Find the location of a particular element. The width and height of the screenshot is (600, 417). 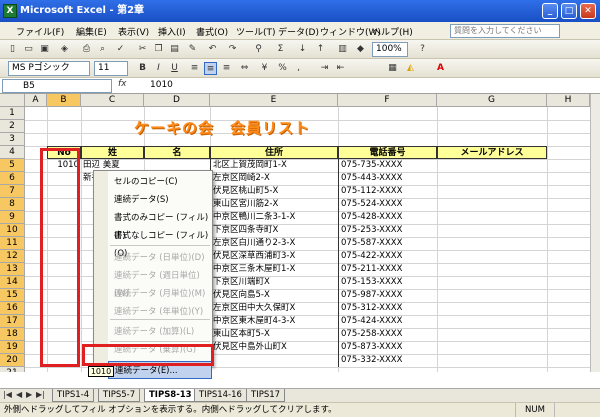

hyperlink-icon: ⚲ is located at coordinates (258, 49).